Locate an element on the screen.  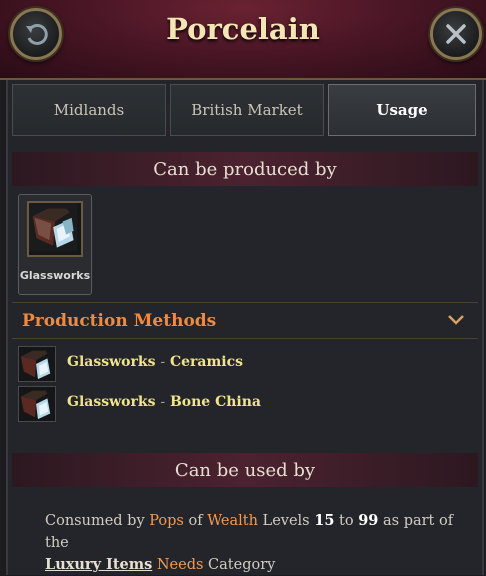
luxury-items-link: Luxury Items is located at coordinates (98, 564).